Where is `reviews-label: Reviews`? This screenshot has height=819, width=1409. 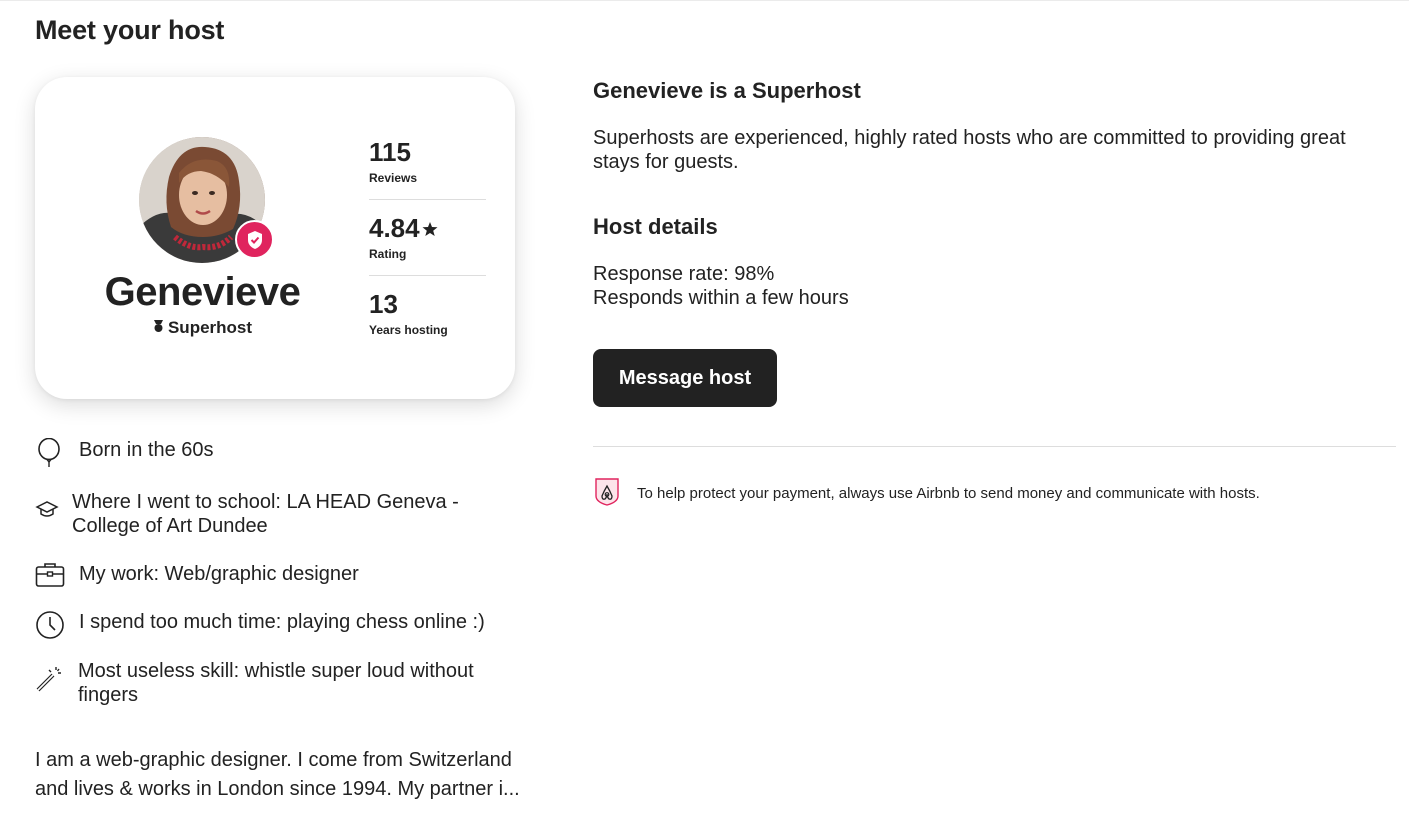
reviews-label: Reviews is located at coordinates (393, 178).